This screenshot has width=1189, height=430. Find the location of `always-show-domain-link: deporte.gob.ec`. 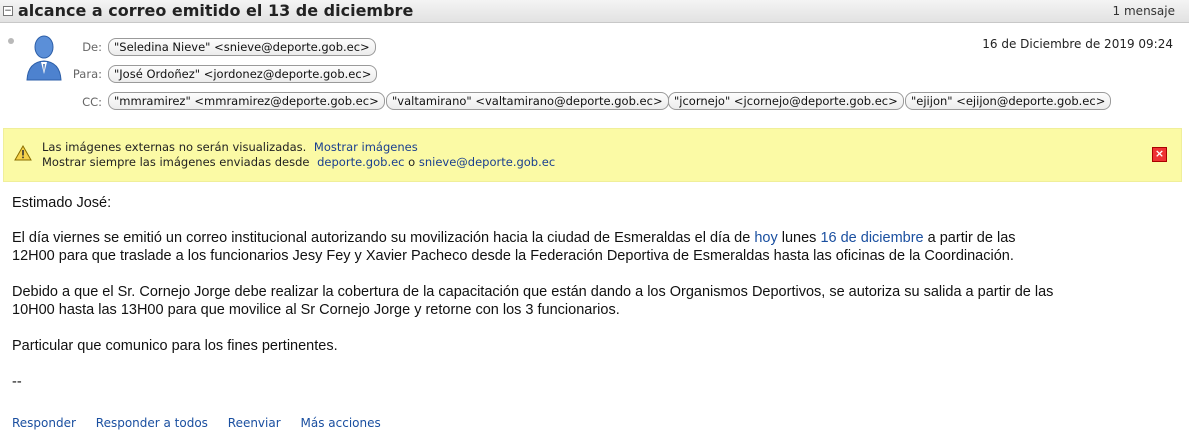

always-show-domain-link: deporte.gob.ec is located at coordinates (360, 162).